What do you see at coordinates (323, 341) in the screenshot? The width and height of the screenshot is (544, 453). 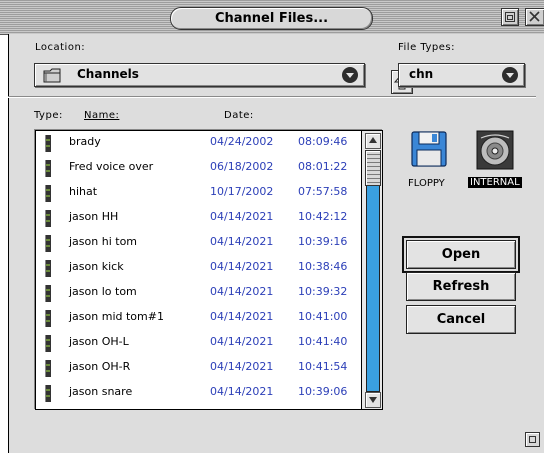 I see `file-time: 10:41:40` at bounding box center [323, 341].